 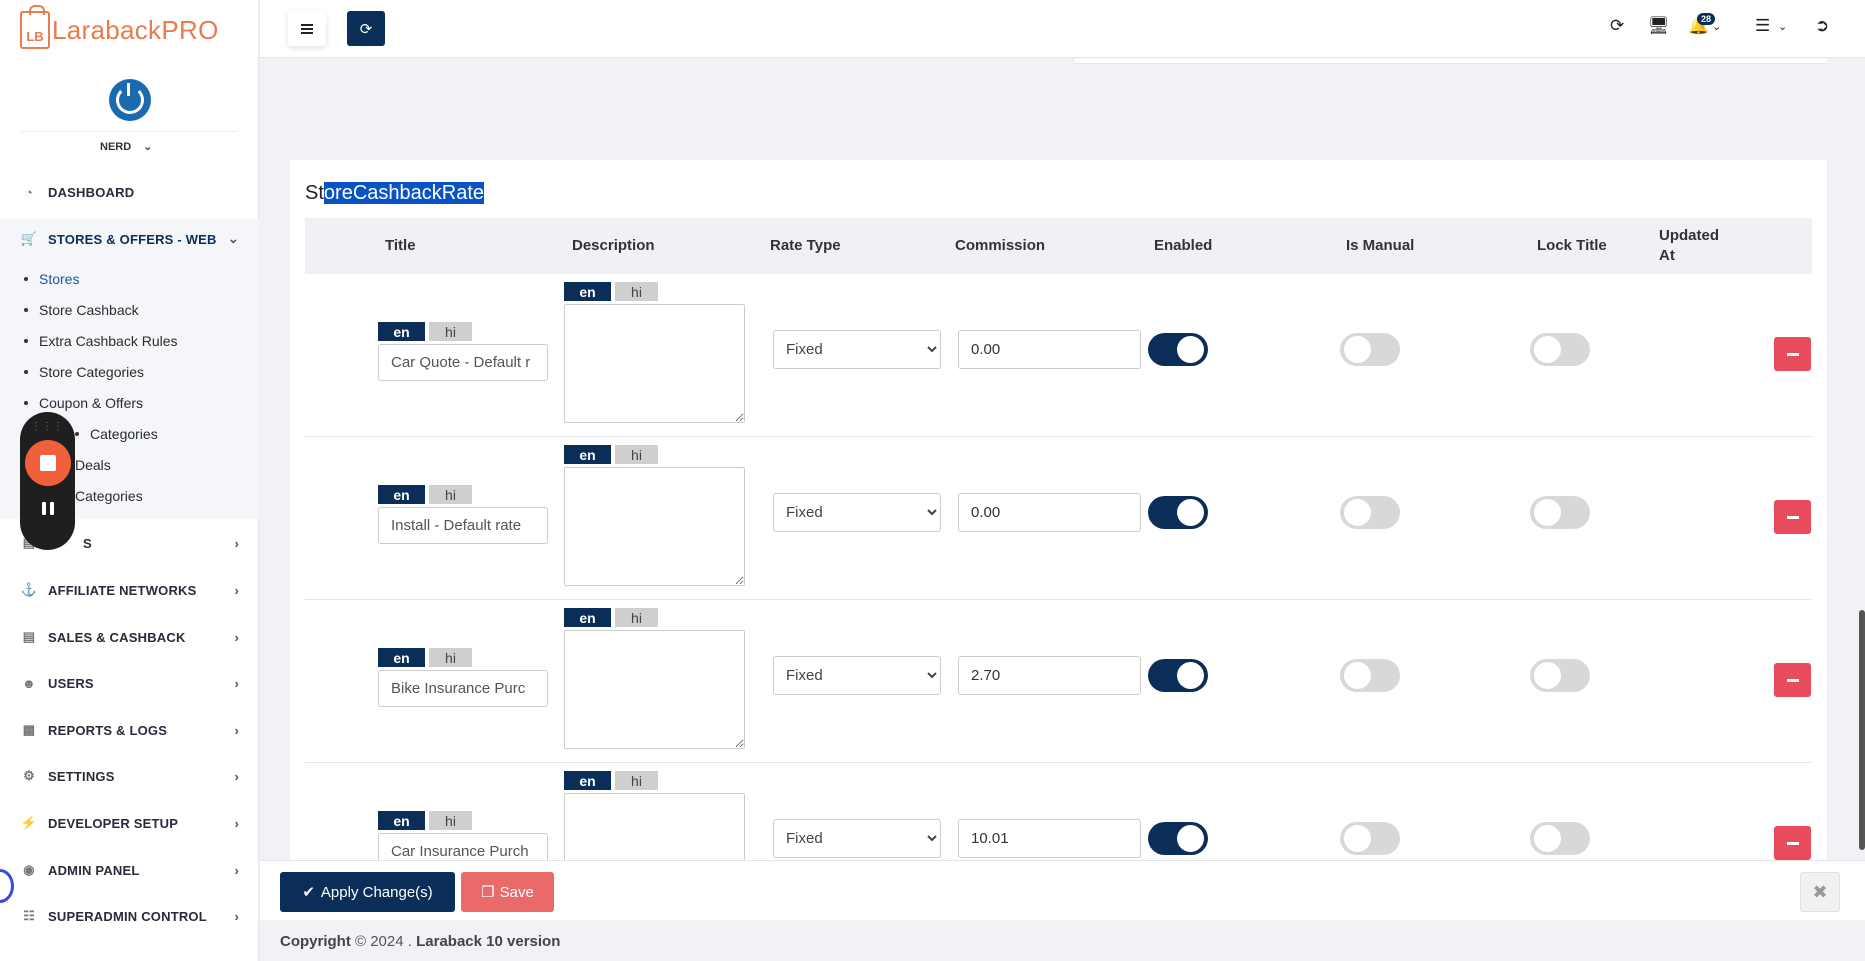 What do you see at coordinates (83, 403) in the screenshot?
I see `submenu-coupon-offers: Coupon & Offers` at bounding box center [83, 403].